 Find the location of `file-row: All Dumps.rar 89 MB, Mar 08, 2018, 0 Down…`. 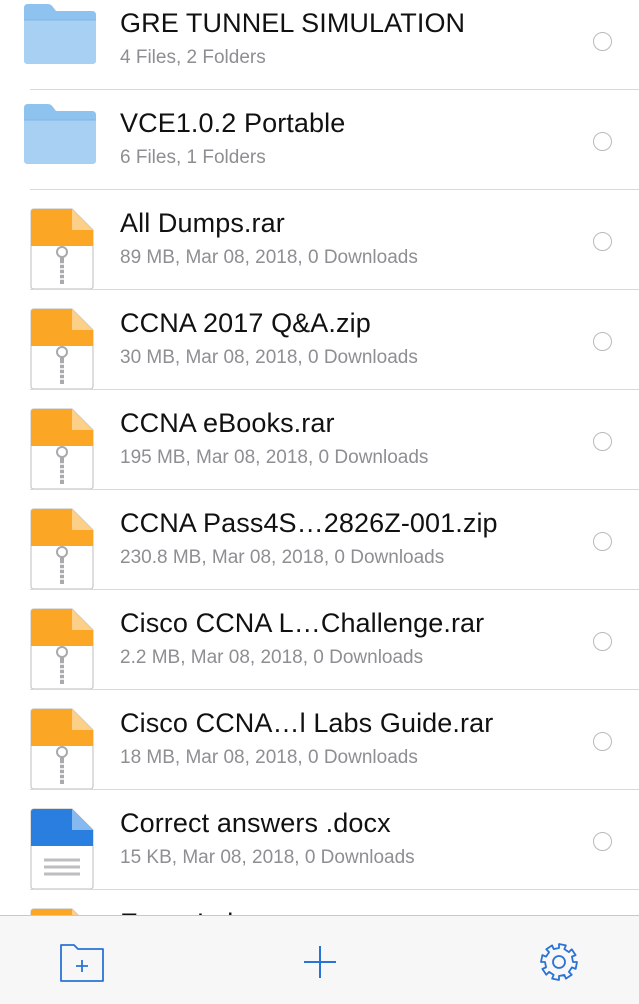

file-row: All Dumps.rar 89 MB, Mar 08, 2018, 0 Down… is located at coordinates (319, 240).